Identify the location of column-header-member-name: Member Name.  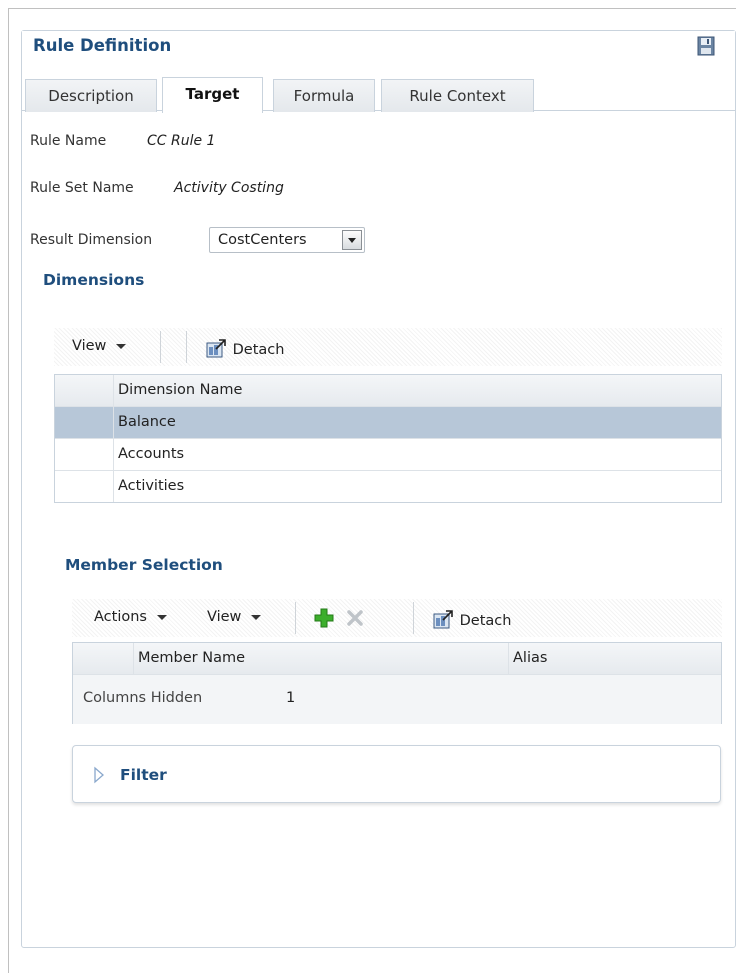
(191, 658).